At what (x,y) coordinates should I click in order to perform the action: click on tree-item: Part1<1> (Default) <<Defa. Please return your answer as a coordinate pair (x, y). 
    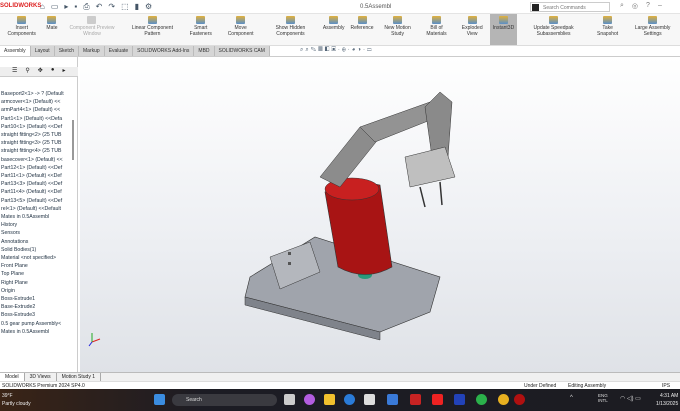
    Looking at the image, I should click on (37, 119).